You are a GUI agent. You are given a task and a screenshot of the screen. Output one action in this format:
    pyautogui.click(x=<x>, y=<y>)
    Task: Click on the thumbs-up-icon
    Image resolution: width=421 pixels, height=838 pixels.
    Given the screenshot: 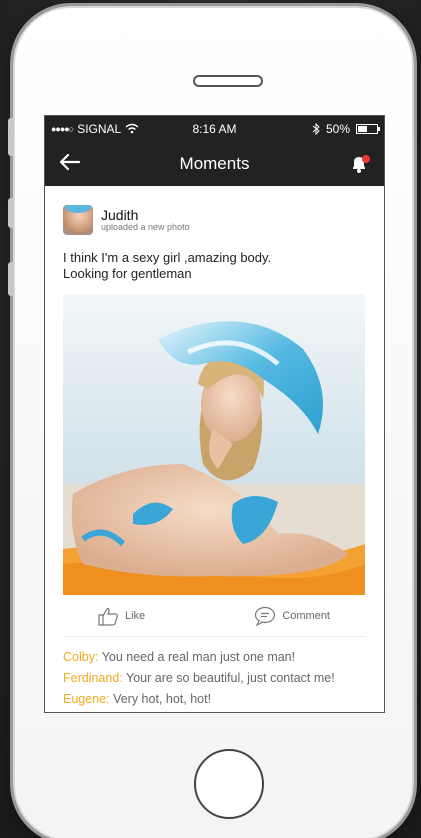 What is the action you would take?
    pyautogui.click(x=108, y=616)
    